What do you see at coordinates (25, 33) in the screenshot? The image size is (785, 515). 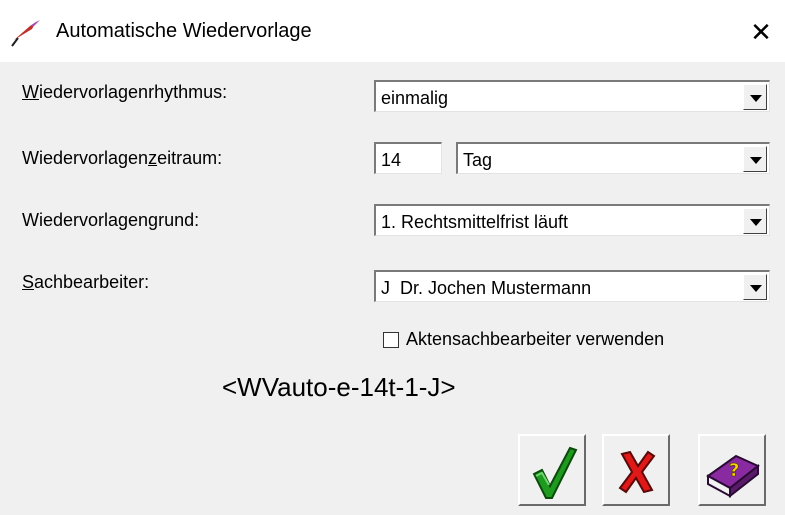 I see `quill-pen-icon` at bounding box center [25, 33].